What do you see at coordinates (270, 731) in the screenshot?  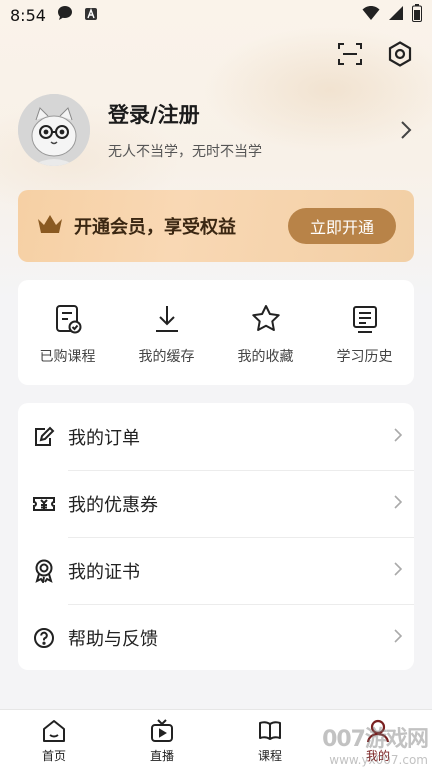 I see `book-icon` at bounding box center [270, 731].